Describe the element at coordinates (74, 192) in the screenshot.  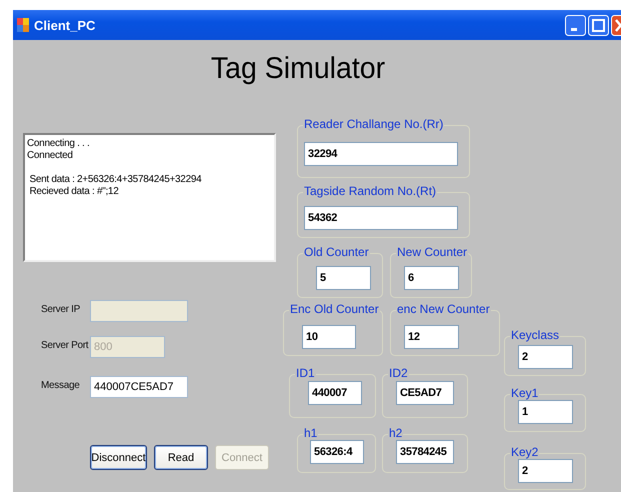
I see `log-line: Recieved data : #";12` at that location.